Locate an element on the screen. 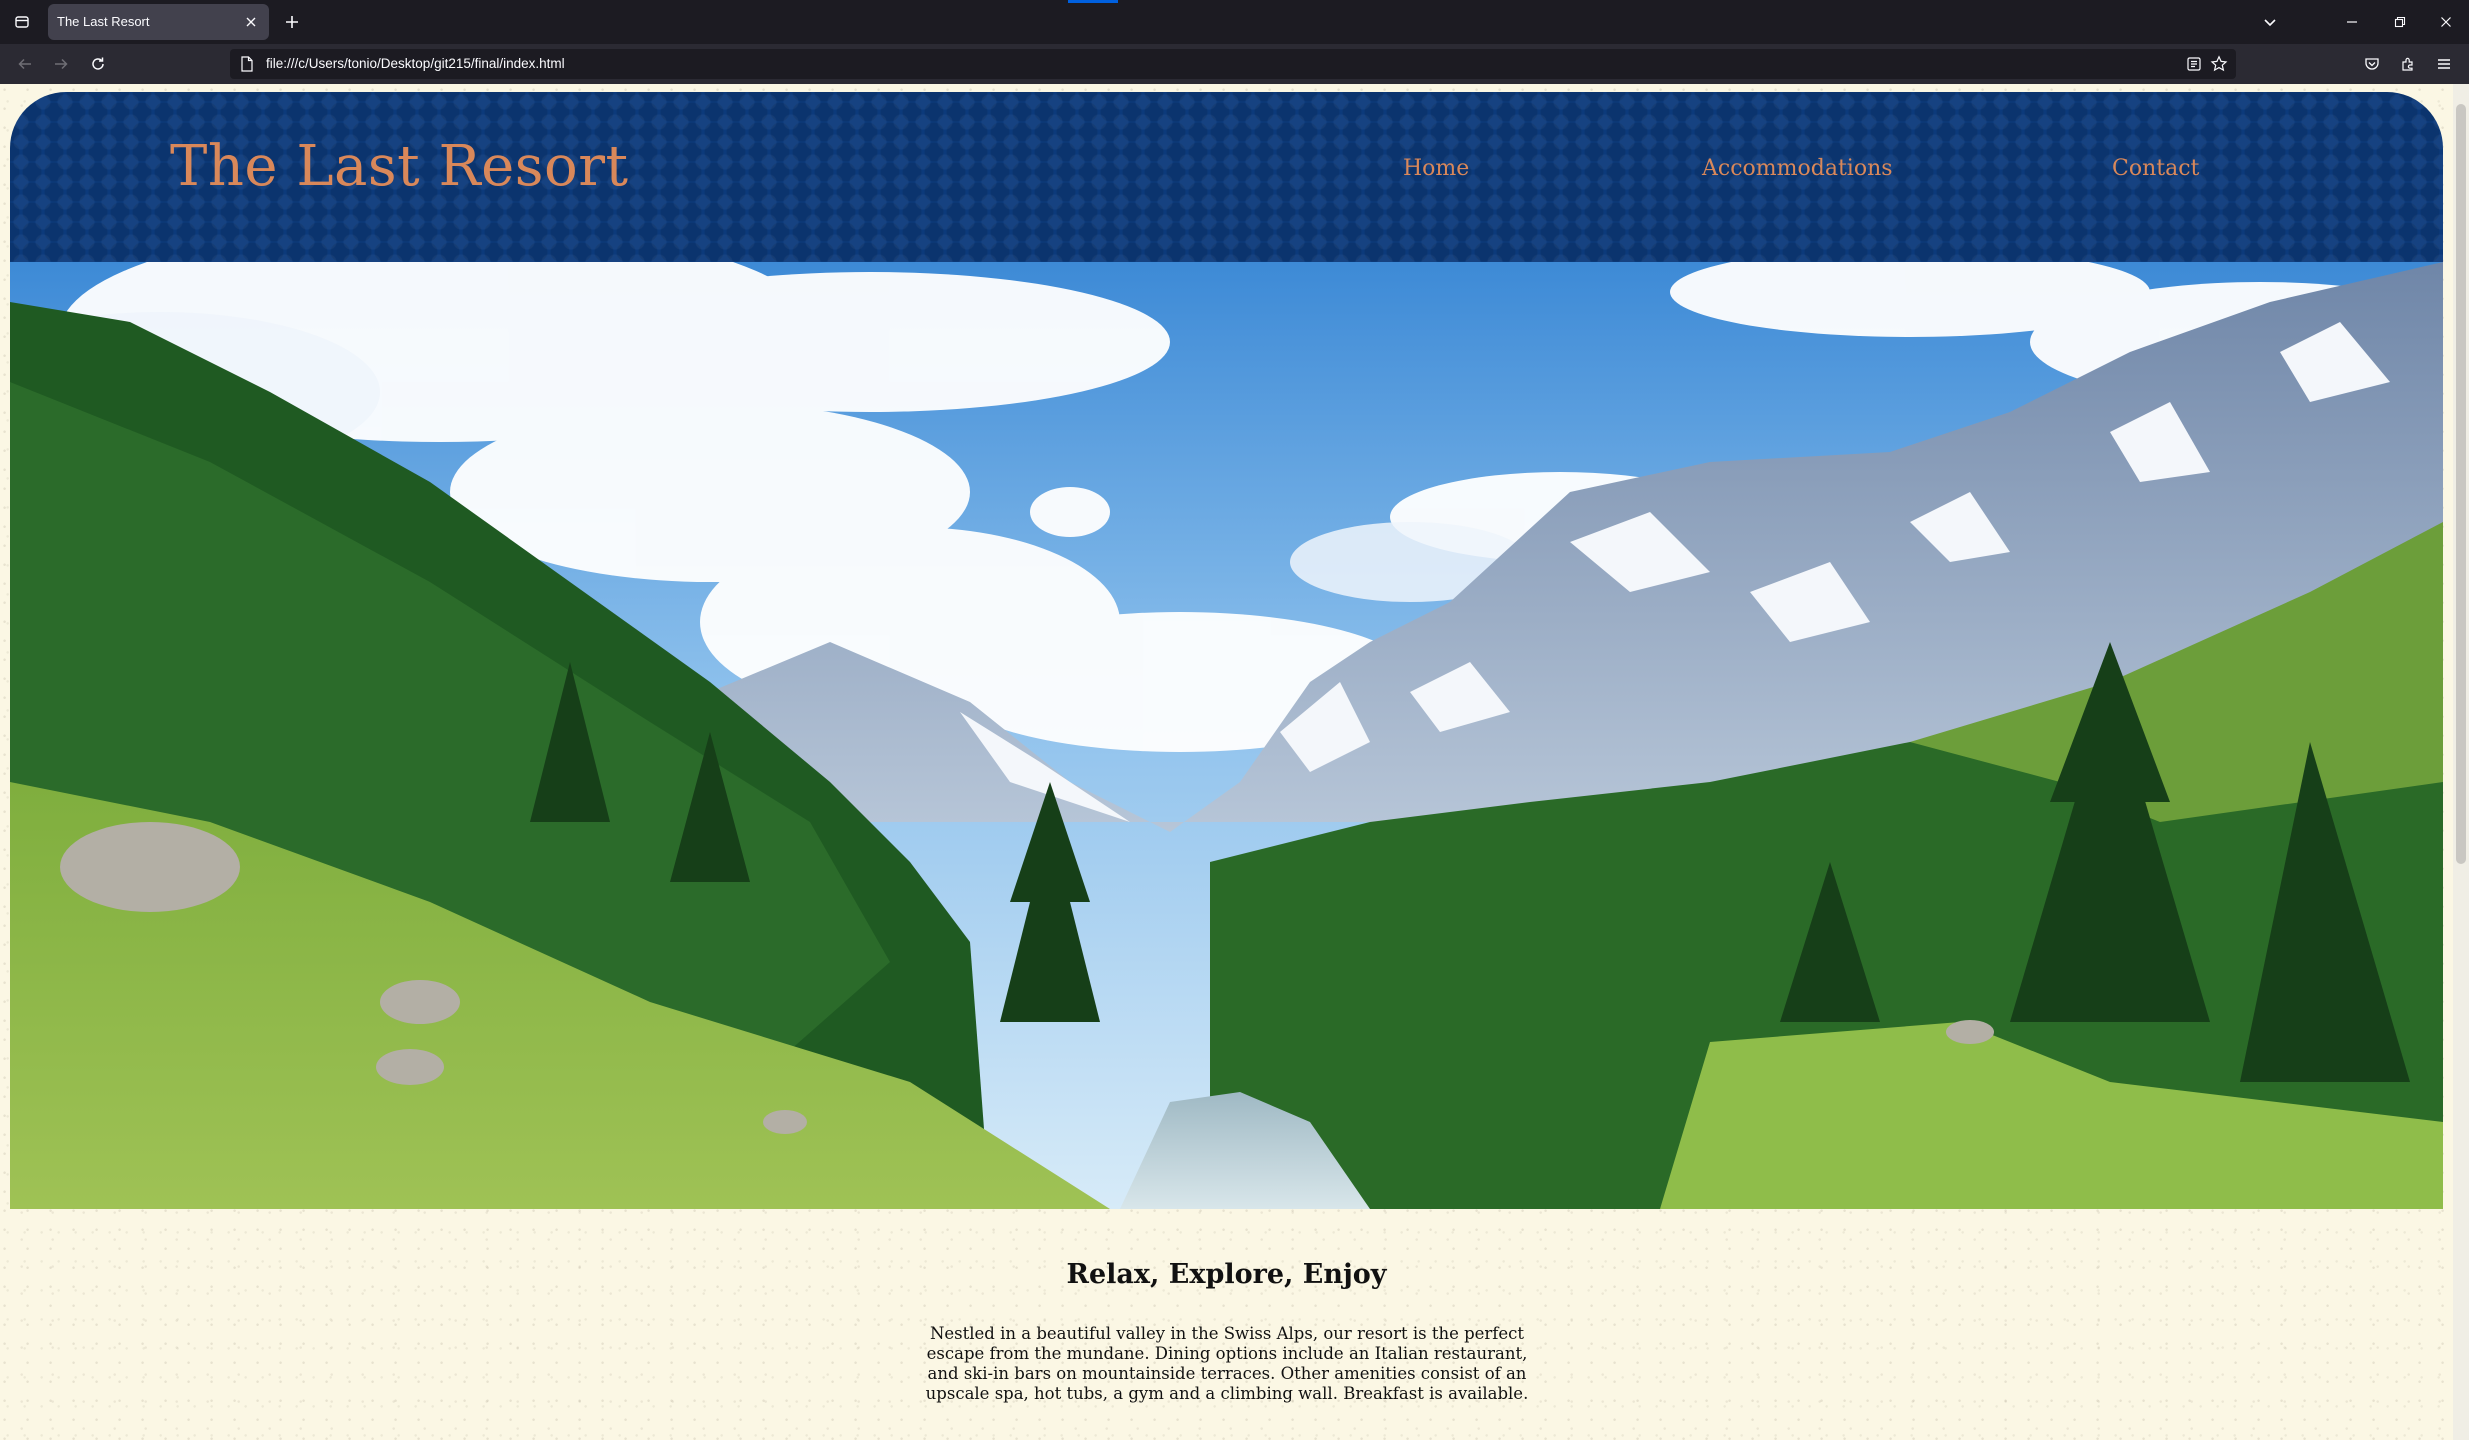  browser-tab-active: The Last Resort is located at coordinates (158, 22).